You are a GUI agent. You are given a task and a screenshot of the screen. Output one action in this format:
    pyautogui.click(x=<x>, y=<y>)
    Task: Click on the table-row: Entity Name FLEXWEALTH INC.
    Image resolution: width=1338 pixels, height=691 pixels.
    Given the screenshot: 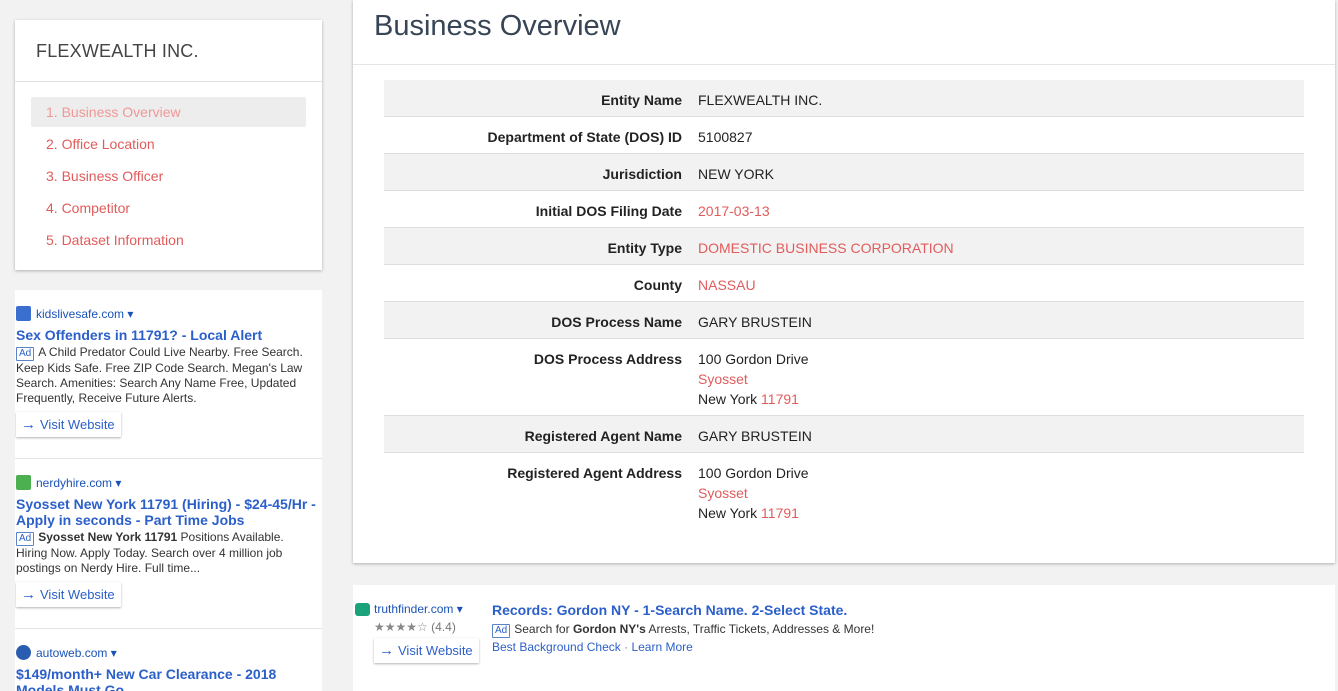 What is the action you would take?
    pyautogui.click(x=844, y=98)
    